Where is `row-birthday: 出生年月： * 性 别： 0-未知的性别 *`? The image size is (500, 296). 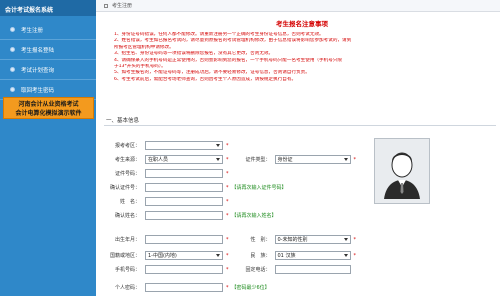 row-birthday: 出生年月： * 性 别： 0-未知的性别 * is located at coordinates (230, 239).